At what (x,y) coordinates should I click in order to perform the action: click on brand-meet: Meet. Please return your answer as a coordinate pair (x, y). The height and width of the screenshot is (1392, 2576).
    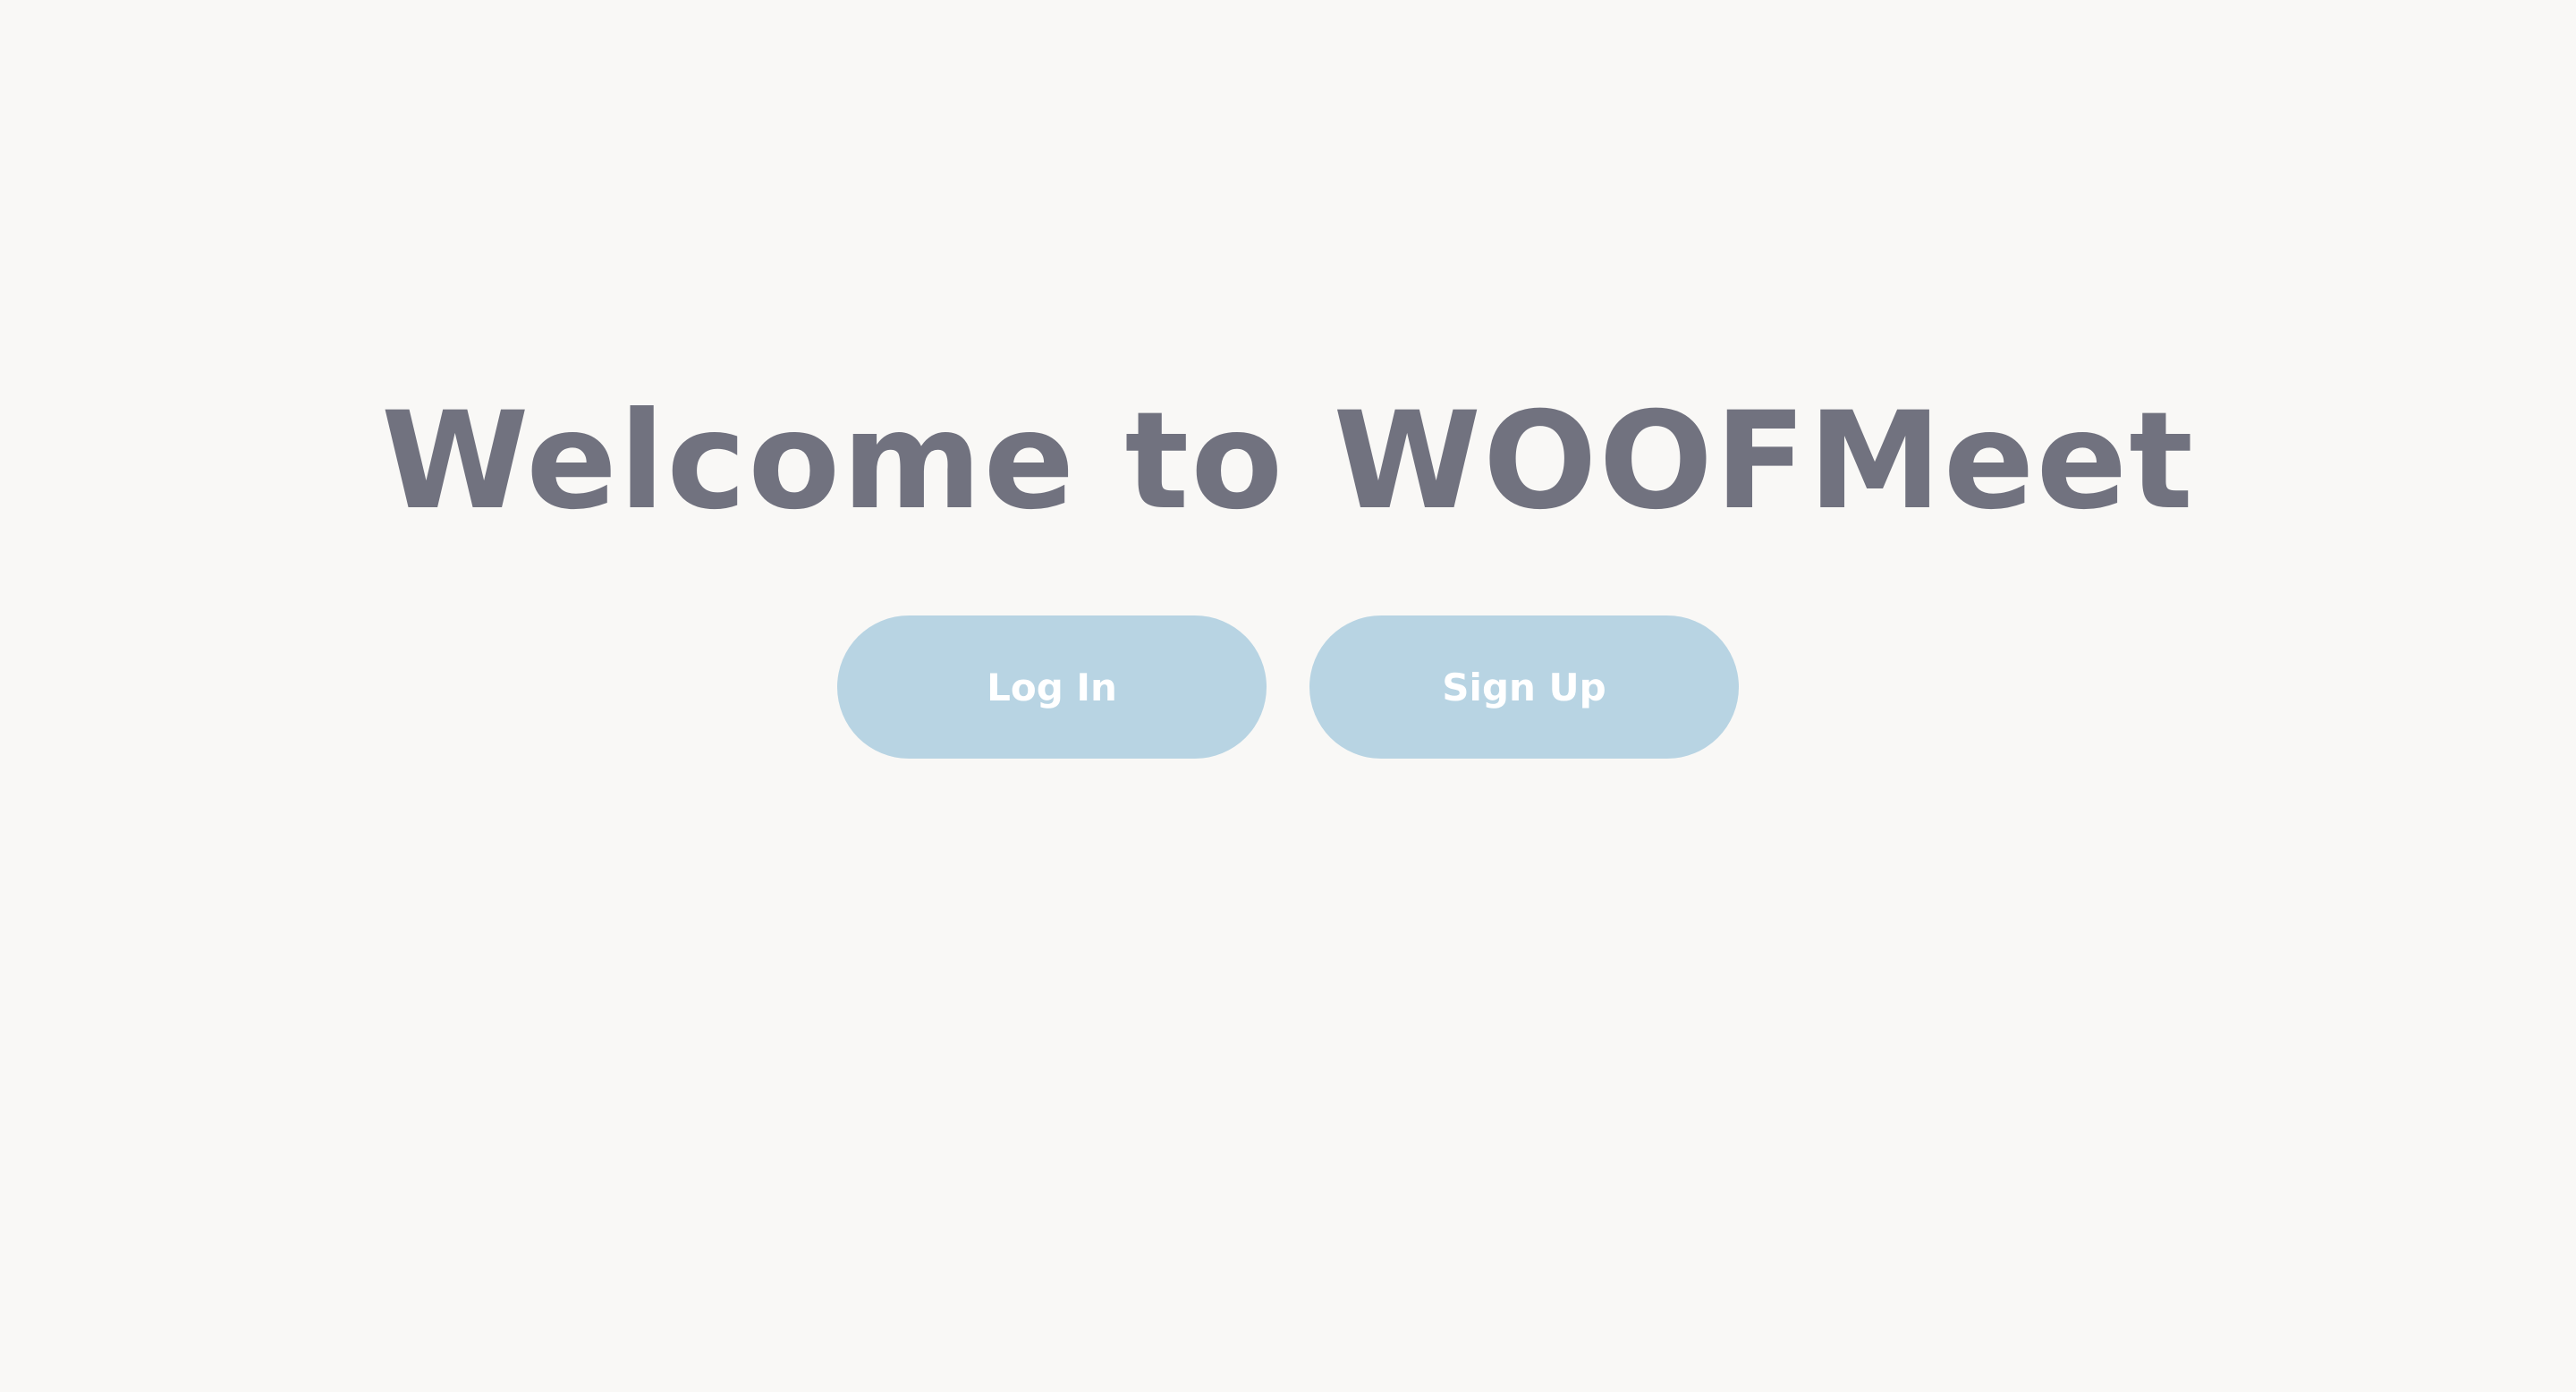
    Looking at the image, I should click on (2001, 461).